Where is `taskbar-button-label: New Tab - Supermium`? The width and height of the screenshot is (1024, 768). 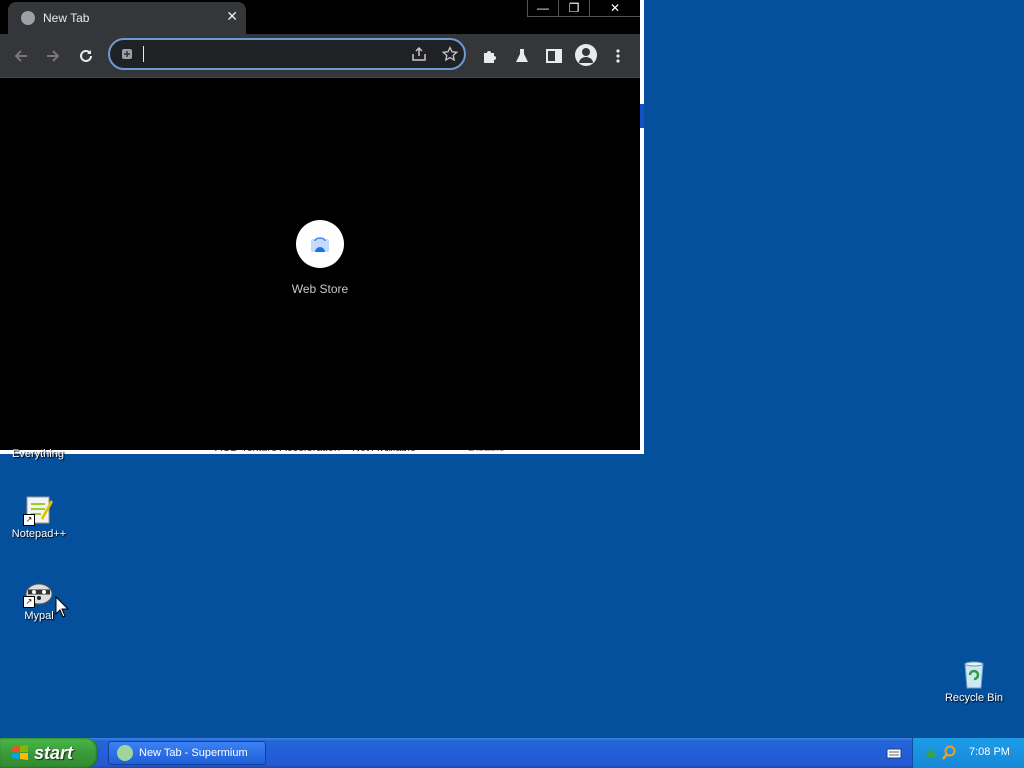 taskbar-button-label: New Tab - Supermium is located at coordinates (193, 753).